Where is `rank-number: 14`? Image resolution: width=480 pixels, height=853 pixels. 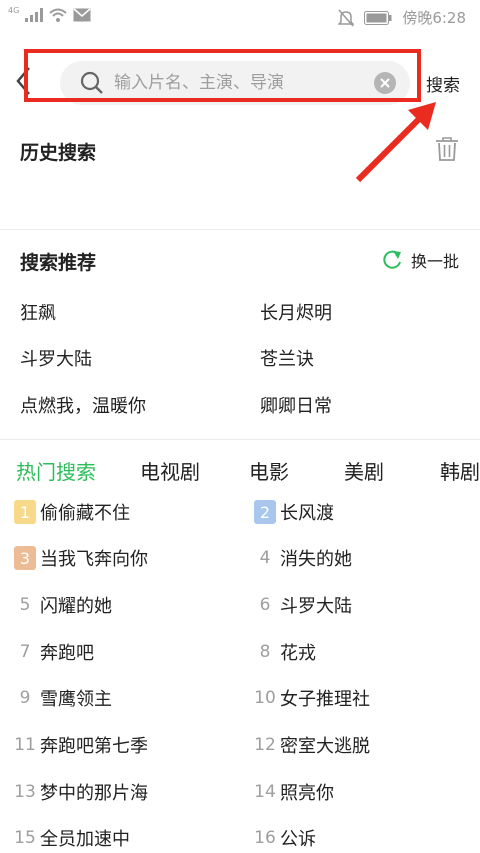 rank-number: 14 is located at coordinates (265, 792).